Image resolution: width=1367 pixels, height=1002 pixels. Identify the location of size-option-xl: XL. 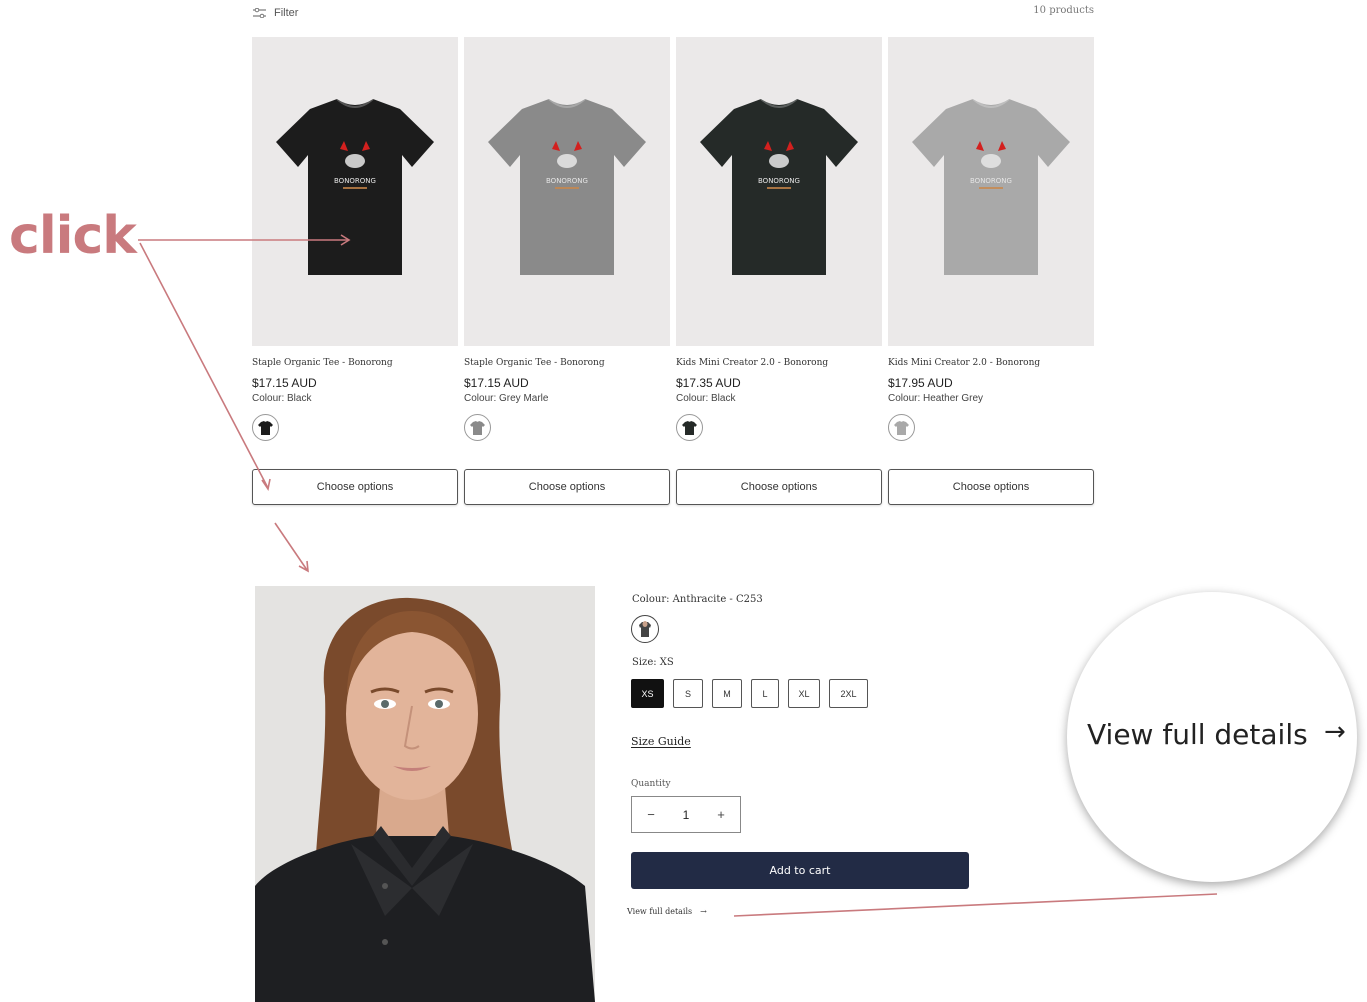
(804, 693).